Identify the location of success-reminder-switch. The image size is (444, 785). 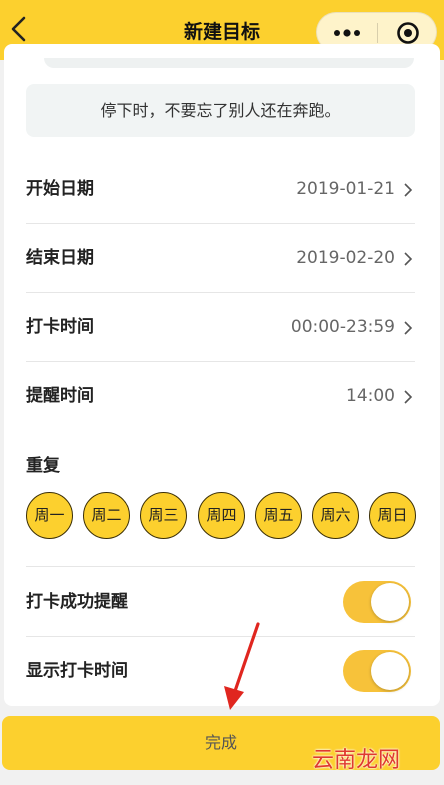
(377, 602).